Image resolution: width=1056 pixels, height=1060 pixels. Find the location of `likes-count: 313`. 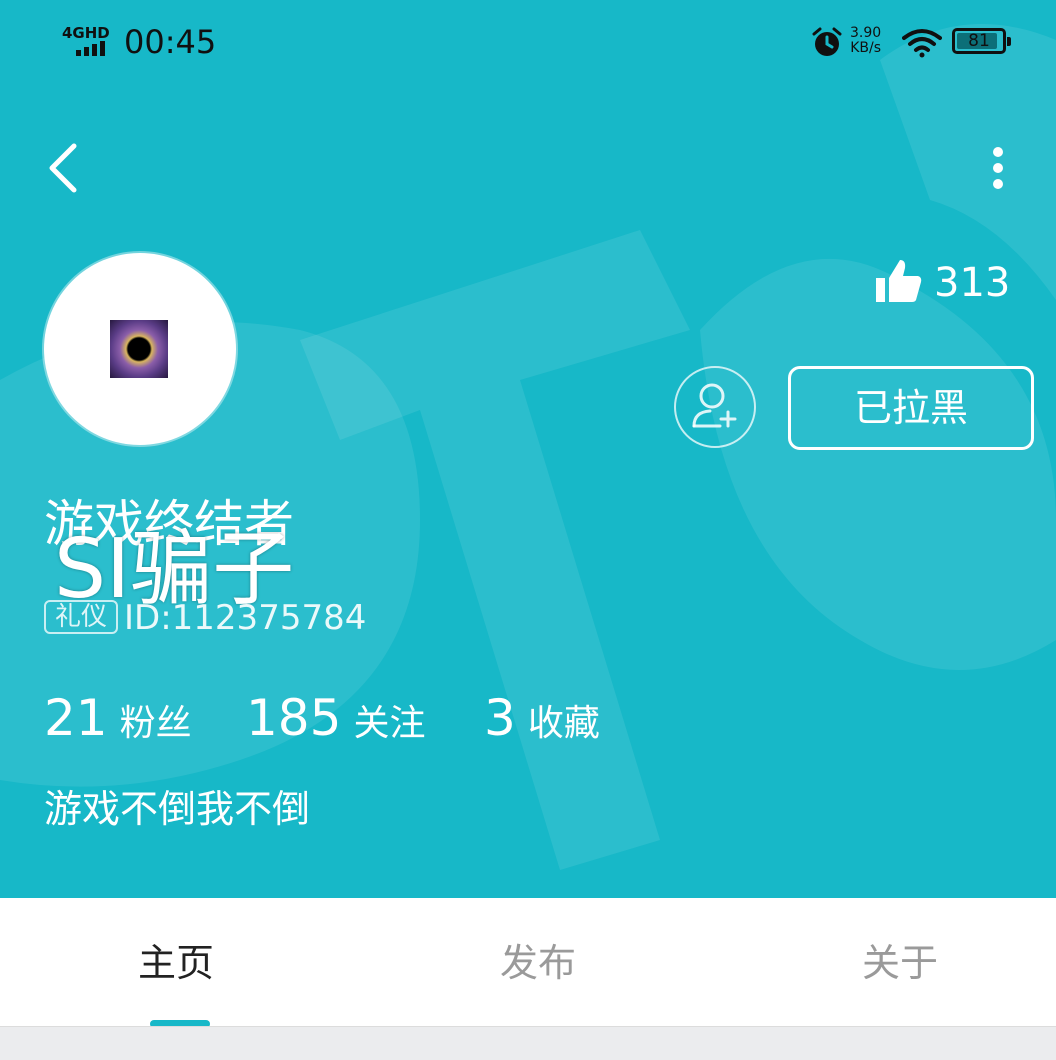

likes-count: 313 is located at coordinates (972, 283).